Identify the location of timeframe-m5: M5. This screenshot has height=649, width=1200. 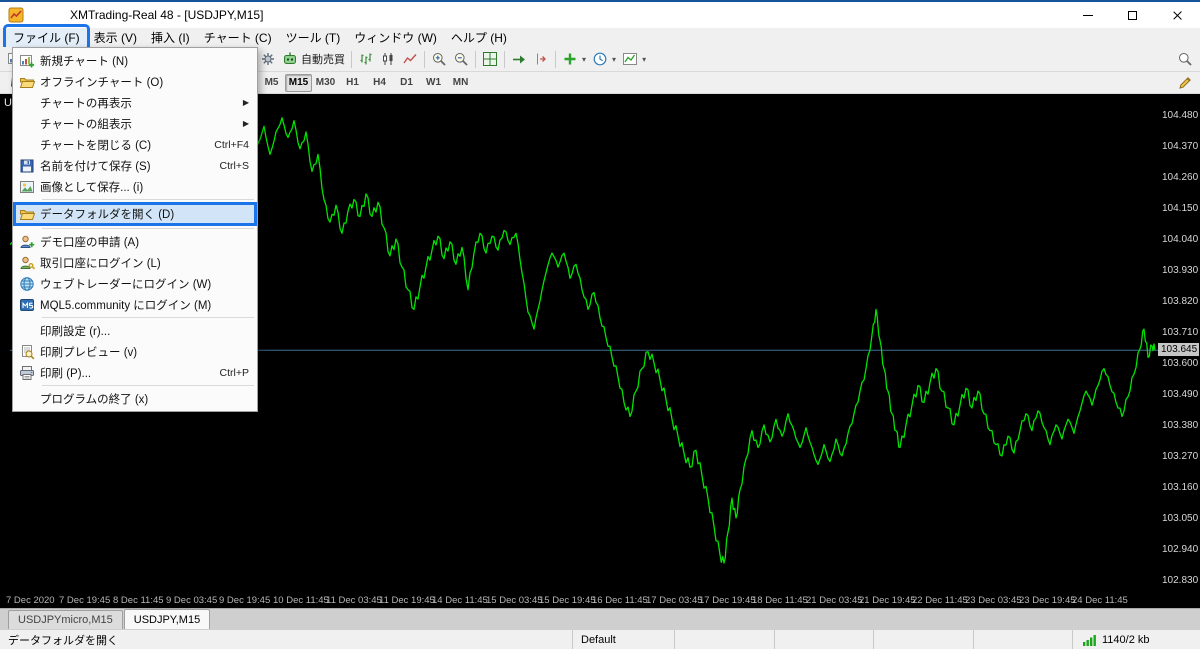
(271, 83).